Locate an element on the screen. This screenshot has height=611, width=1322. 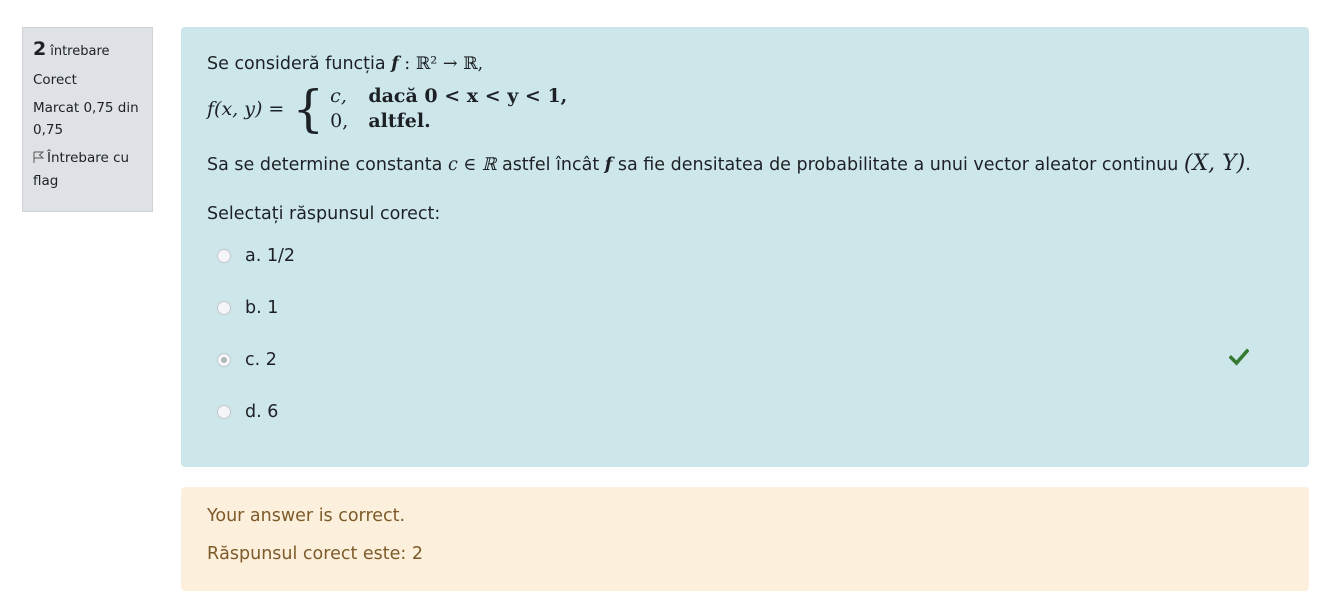
answer-option-d: d. 6 is located at coordinates (745, 412).